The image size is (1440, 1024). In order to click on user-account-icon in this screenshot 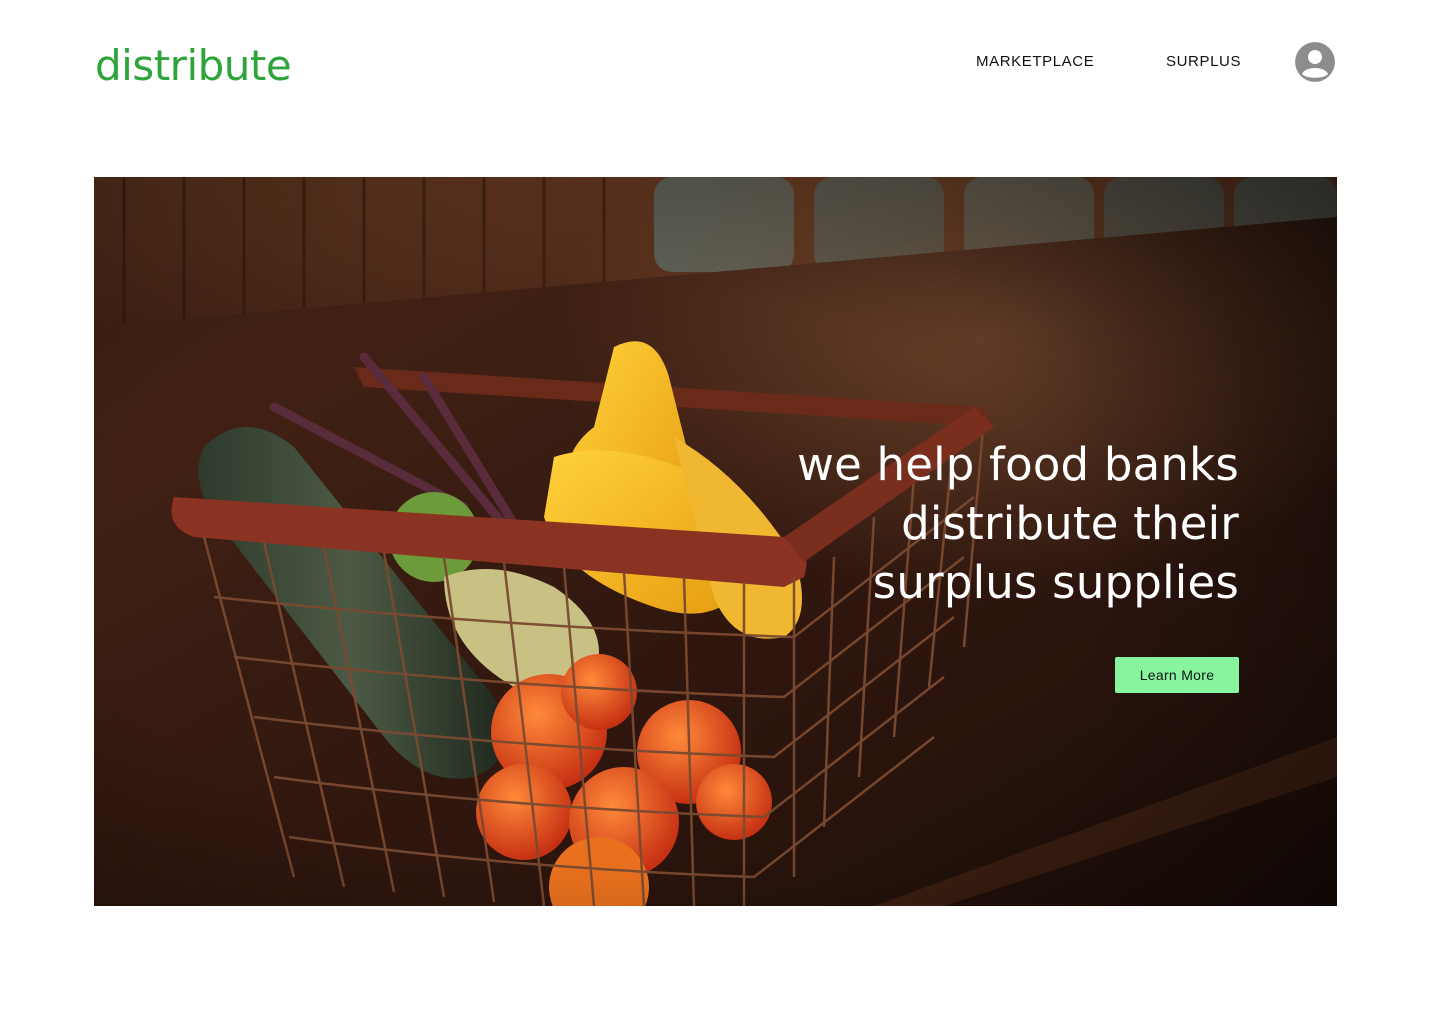, I will do `click(1315, 62)`.